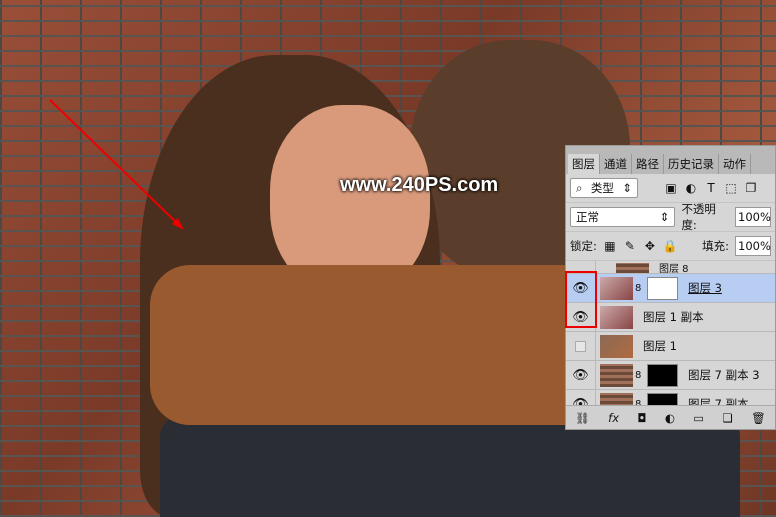  Describe the element at coordinates (613, 418) in the screenshot. I see `fx-icon: fx` at that location.